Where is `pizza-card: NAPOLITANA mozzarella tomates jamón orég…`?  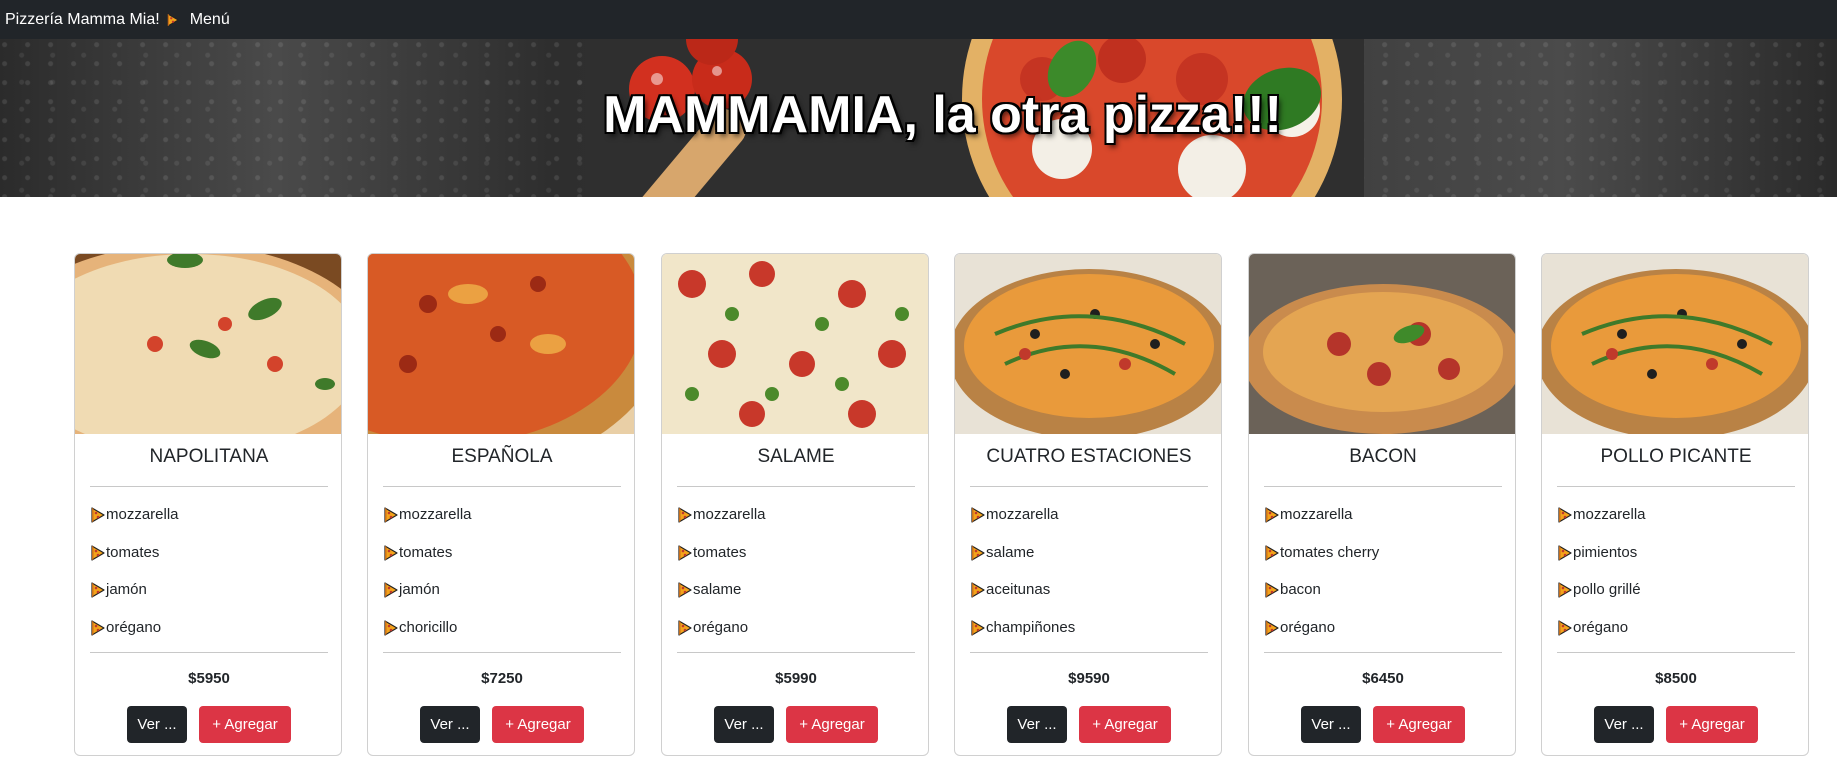
pizza-card: NAPOLITANA mozzarella tomates jamón orég… is located at coordinates (208, 504).